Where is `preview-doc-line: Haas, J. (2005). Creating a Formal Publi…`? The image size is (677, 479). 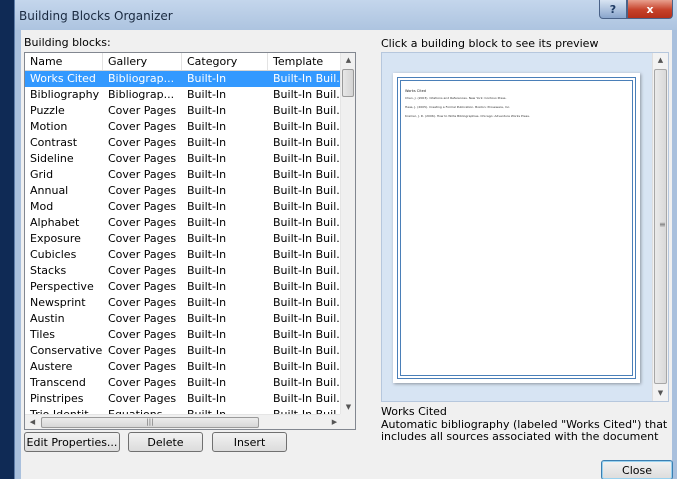
preview-doc-line: Haas, J. (2005). Creating a Formal Publi… is located at coordinates (458, 107).